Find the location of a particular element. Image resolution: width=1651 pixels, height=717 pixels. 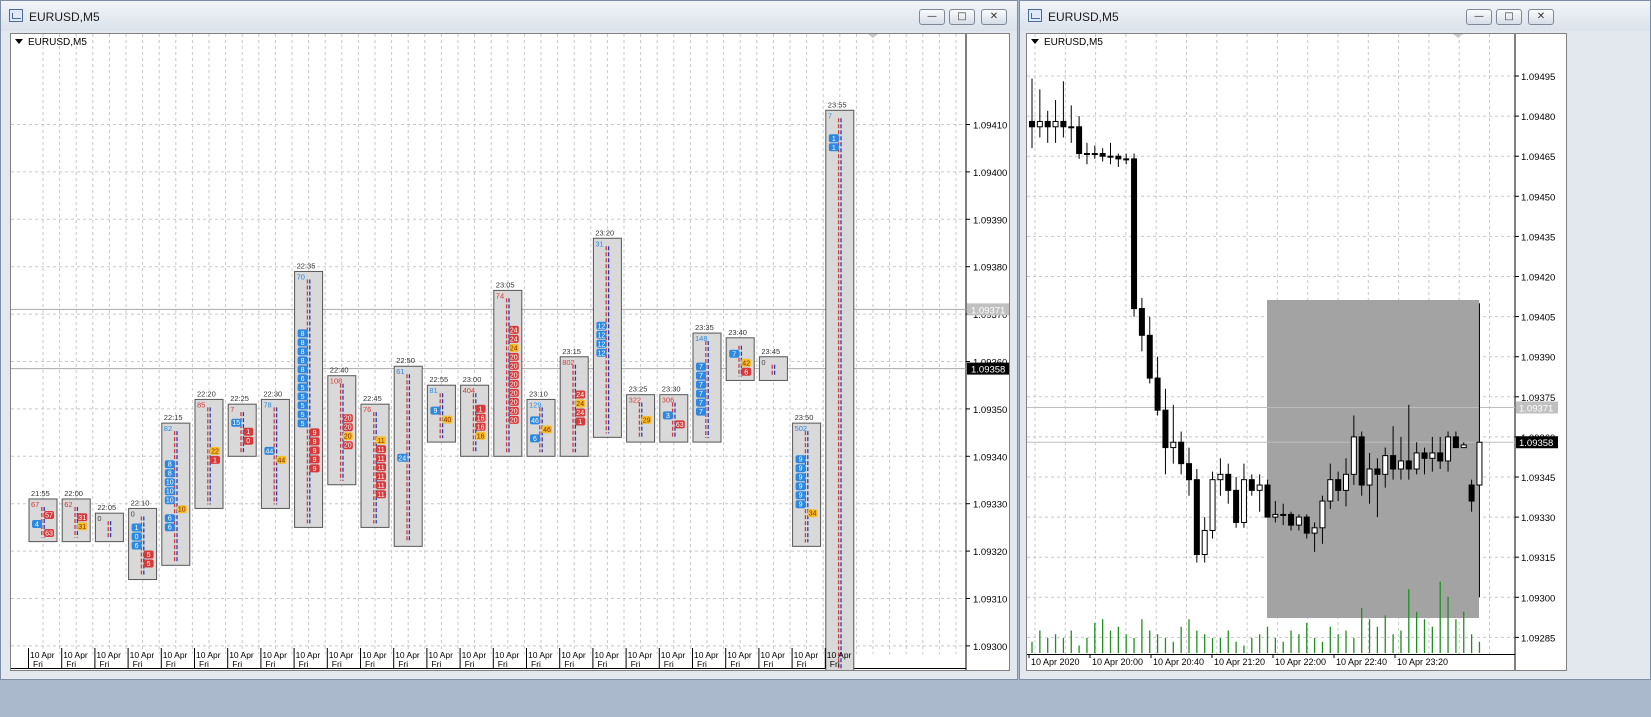

footprint-cluster: 22:05 0 is located at coordinates (109, 523).